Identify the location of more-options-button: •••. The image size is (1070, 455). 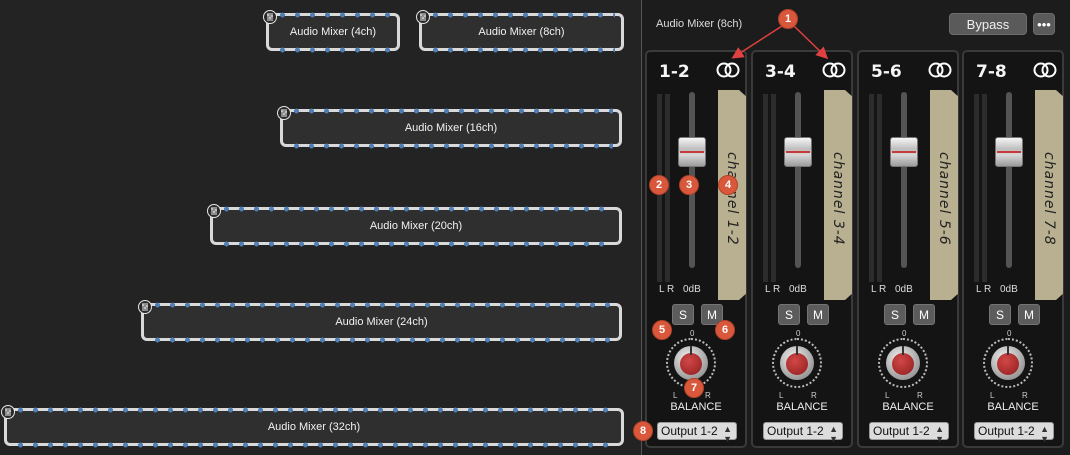
(1044, 24).